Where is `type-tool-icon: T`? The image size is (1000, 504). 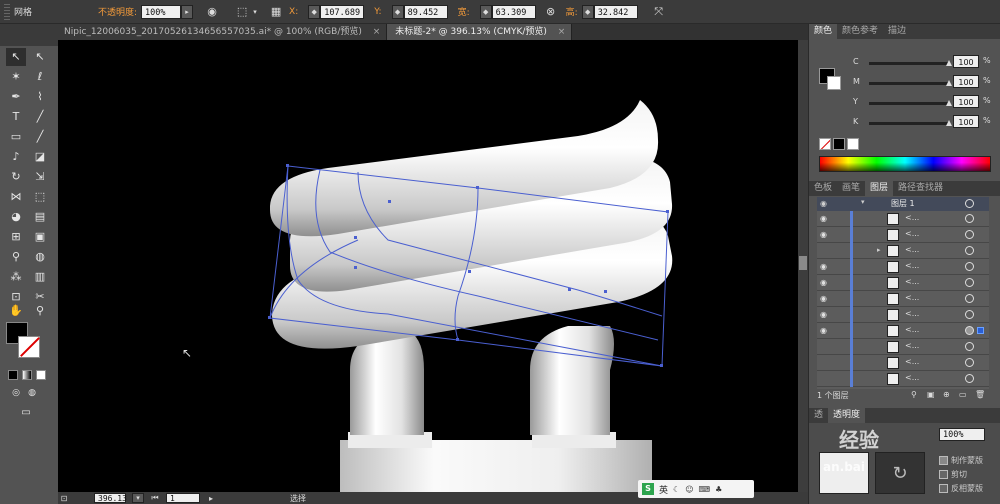 type-tool-icon: T is located at coordinates (16, 117).